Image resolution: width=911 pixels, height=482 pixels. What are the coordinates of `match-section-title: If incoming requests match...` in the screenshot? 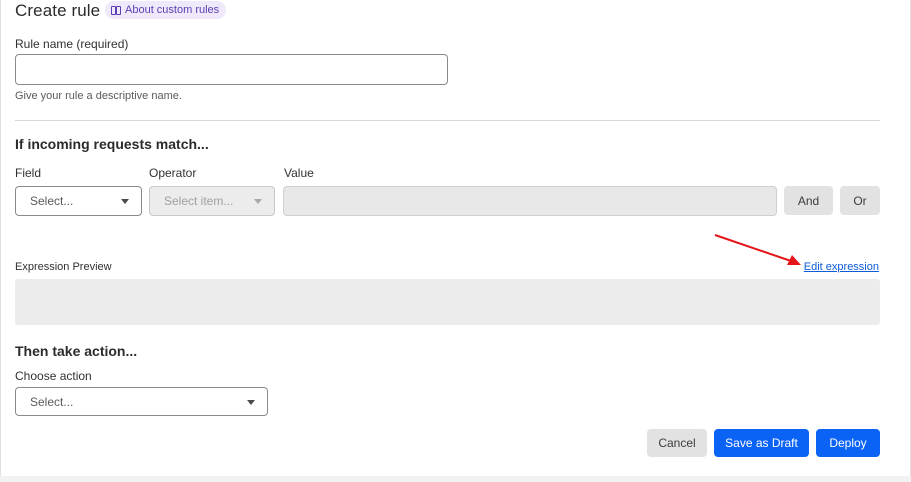 It's located at (112, 144).